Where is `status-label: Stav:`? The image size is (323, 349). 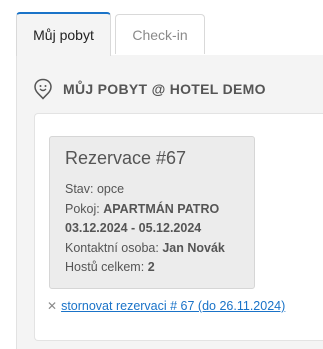 status-label: Stav: is located at coordinates (79, 189).